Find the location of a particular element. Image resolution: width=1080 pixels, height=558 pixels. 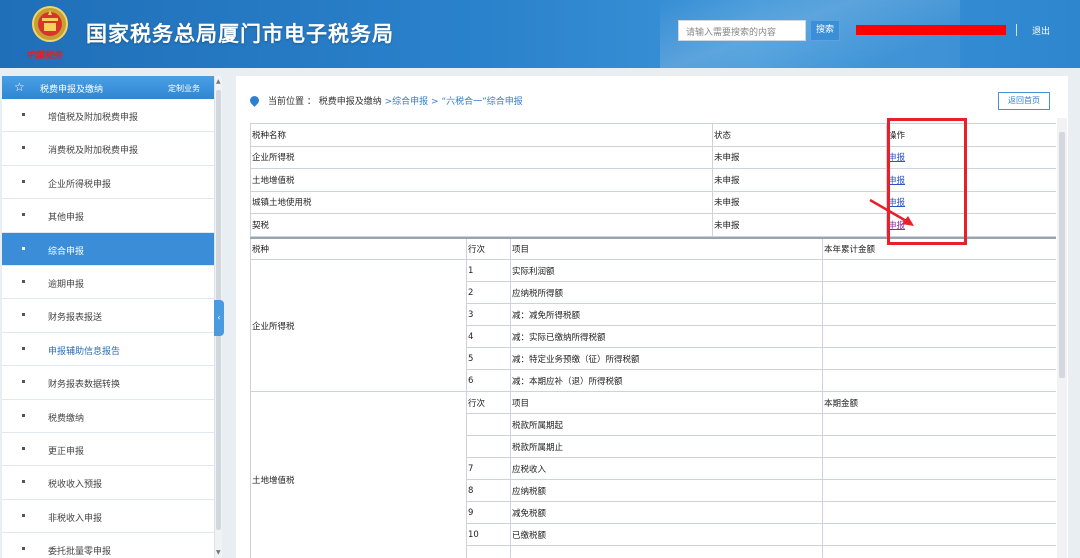

sidebar-item-label: 财务报表报送 is located at coordinates (75, 318).